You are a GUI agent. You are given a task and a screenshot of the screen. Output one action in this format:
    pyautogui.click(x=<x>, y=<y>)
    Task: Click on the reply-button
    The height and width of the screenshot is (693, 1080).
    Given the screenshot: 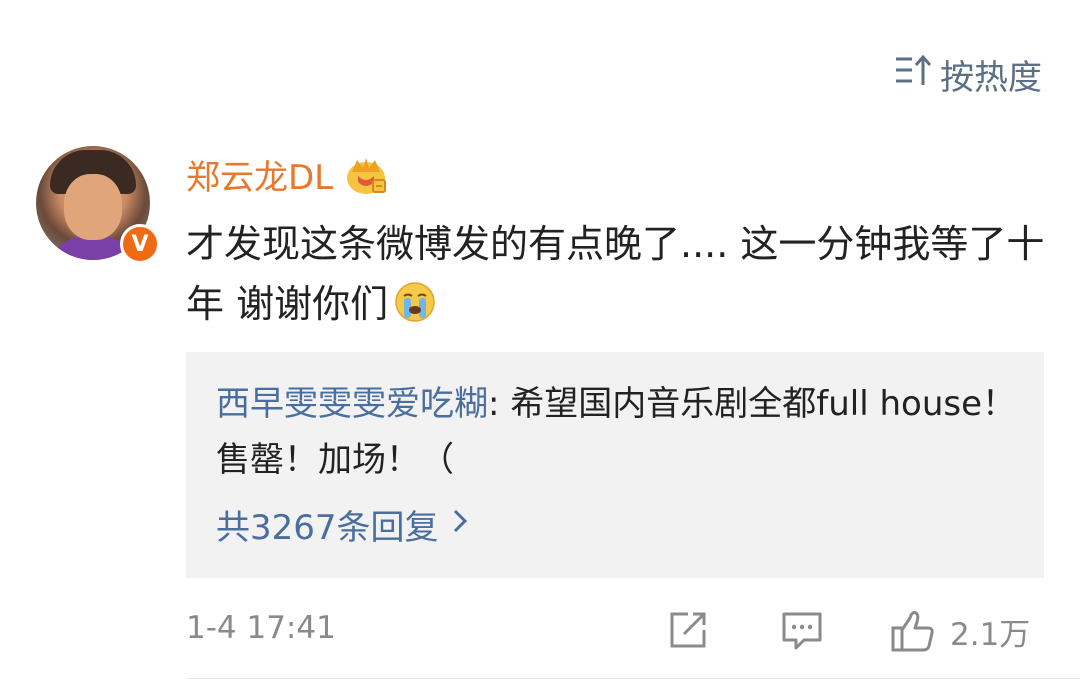 What is the action you would take?
    pyautogui.click(x=802, y=630)
    